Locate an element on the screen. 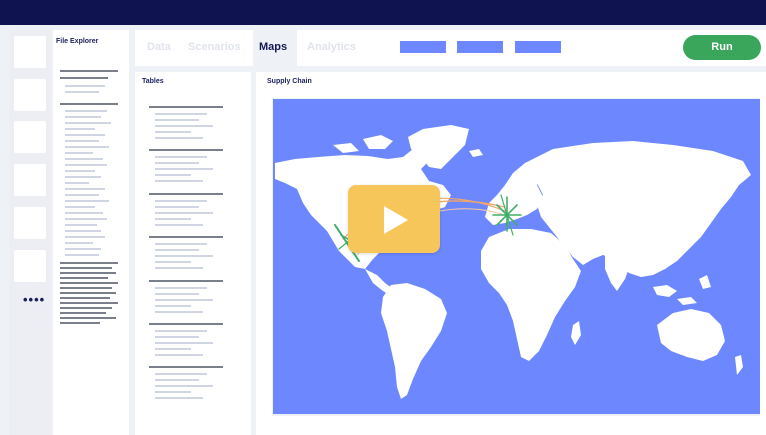 The width and height of the screenshot is (766, 435). file-explorer: File Explorer is located at coordinates (91, 232).